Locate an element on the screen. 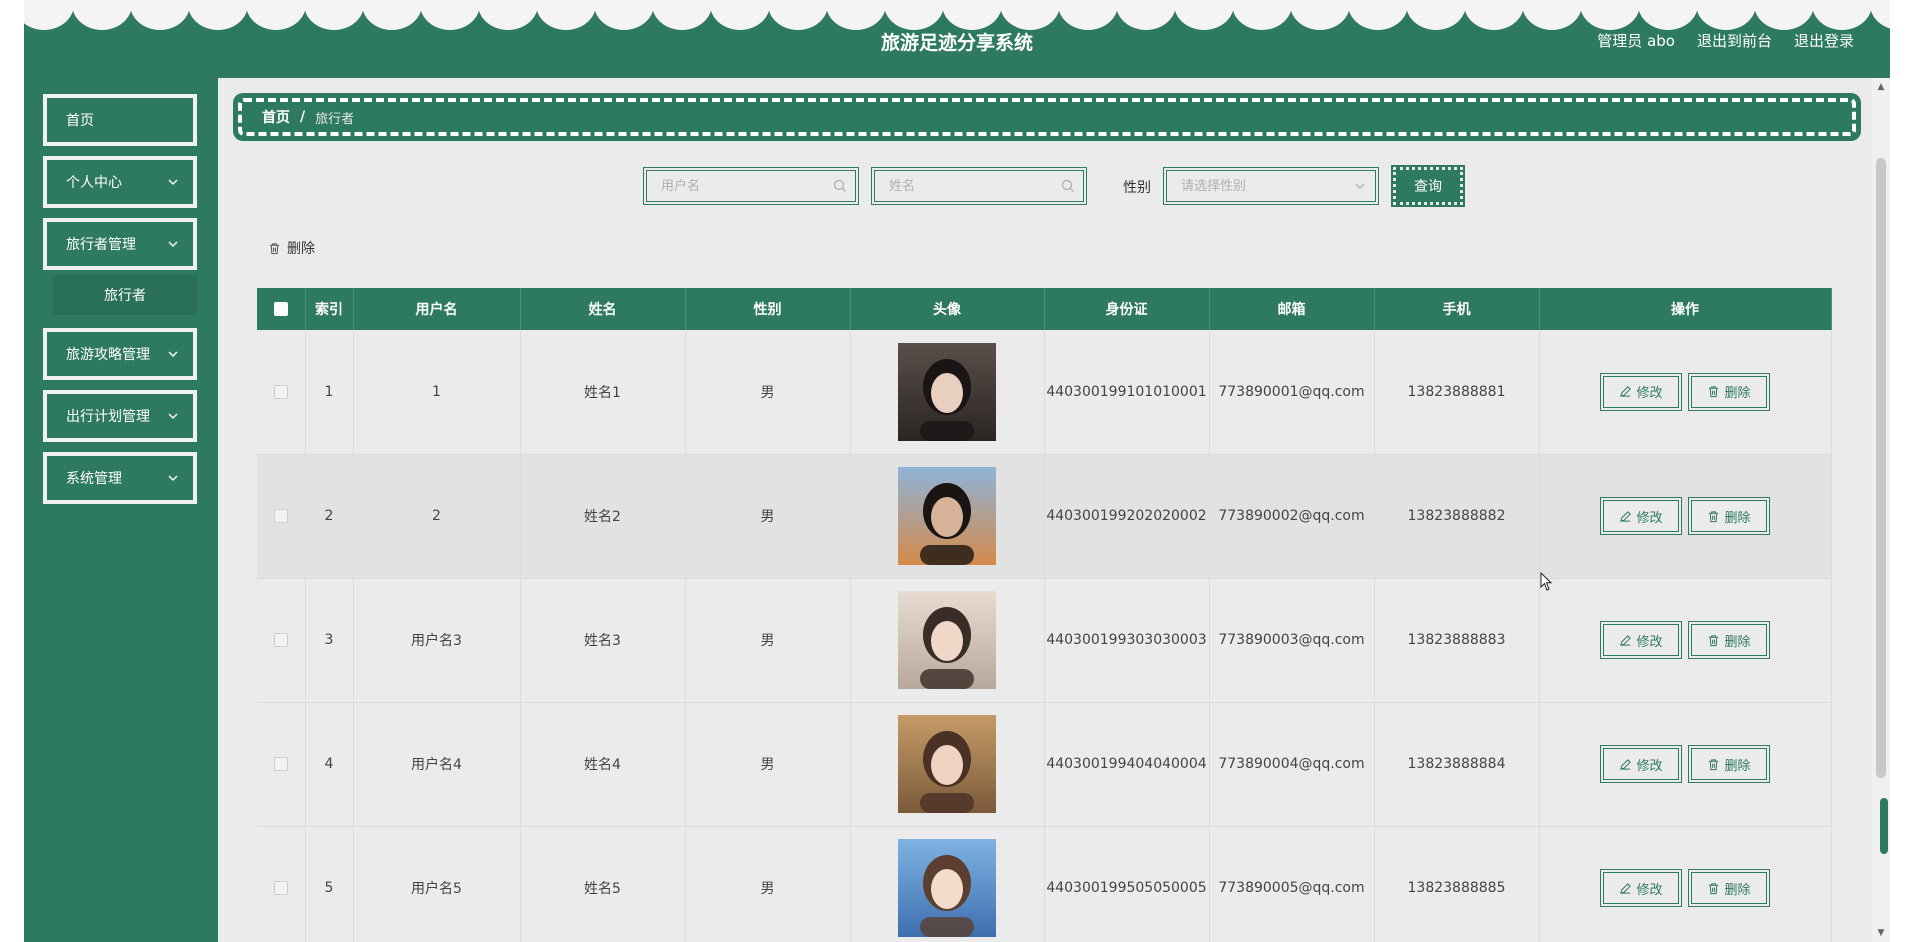 Image resolution: width=1914 pixels, height=942 pixels. scroll-up-icon: ▲ is located at coordinates (1881, 87).